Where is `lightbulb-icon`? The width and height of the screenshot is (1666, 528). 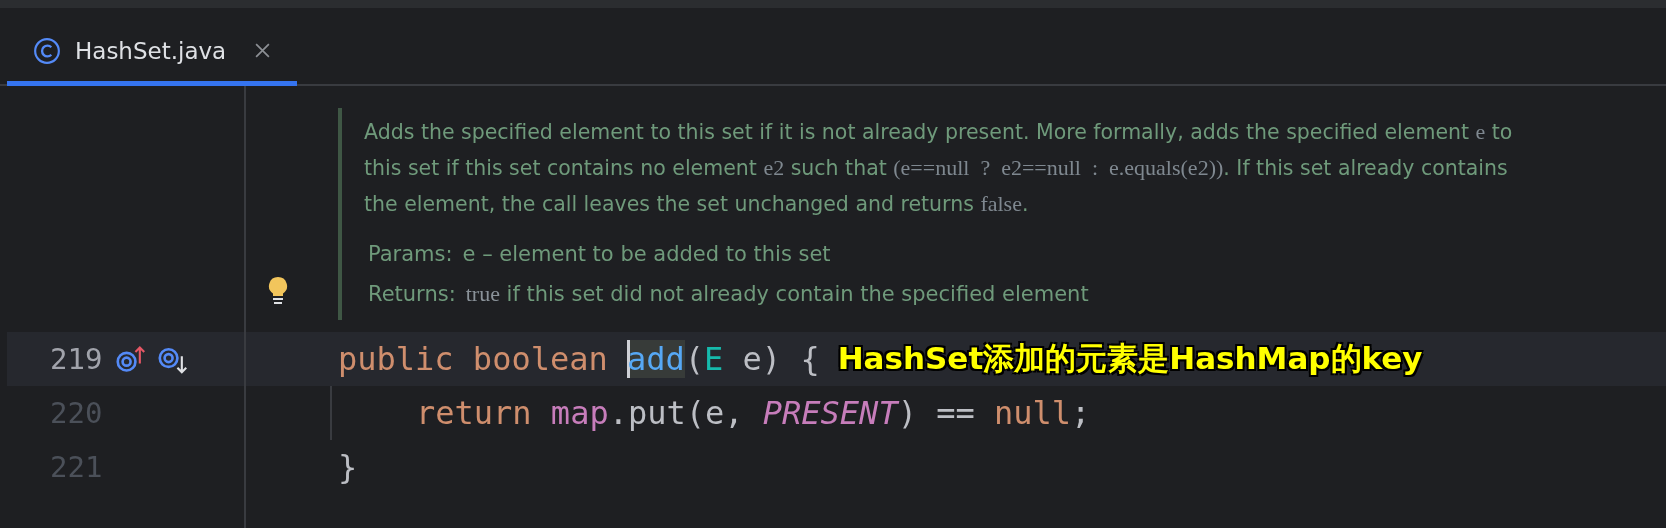
lightbulb-icon is located at coordinates (278, 291).